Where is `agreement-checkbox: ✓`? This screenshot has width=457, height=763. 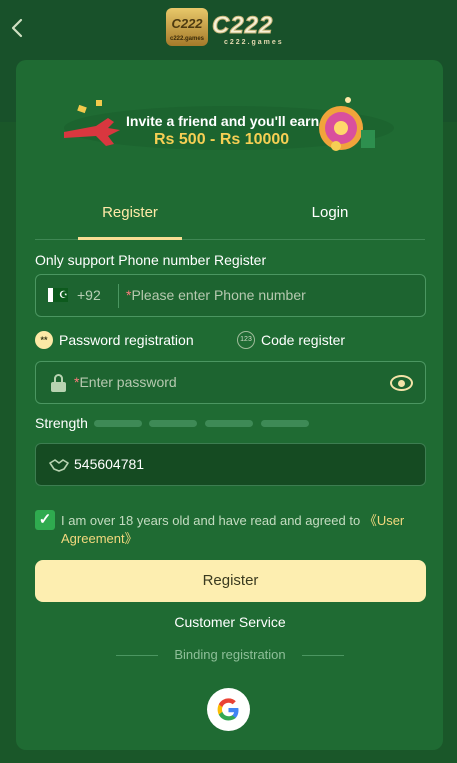
agreement-checkbox: ✓ is located at coordinates (45, 520).